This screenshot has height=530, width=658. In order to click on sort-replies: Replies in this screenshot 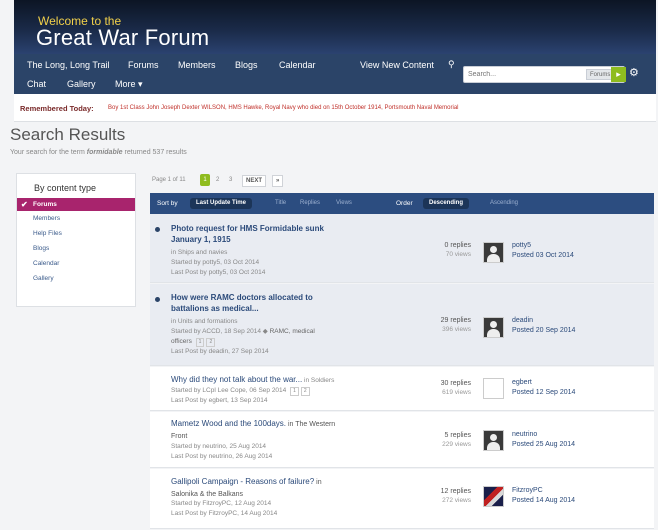, I will do `click(310, 203)`.